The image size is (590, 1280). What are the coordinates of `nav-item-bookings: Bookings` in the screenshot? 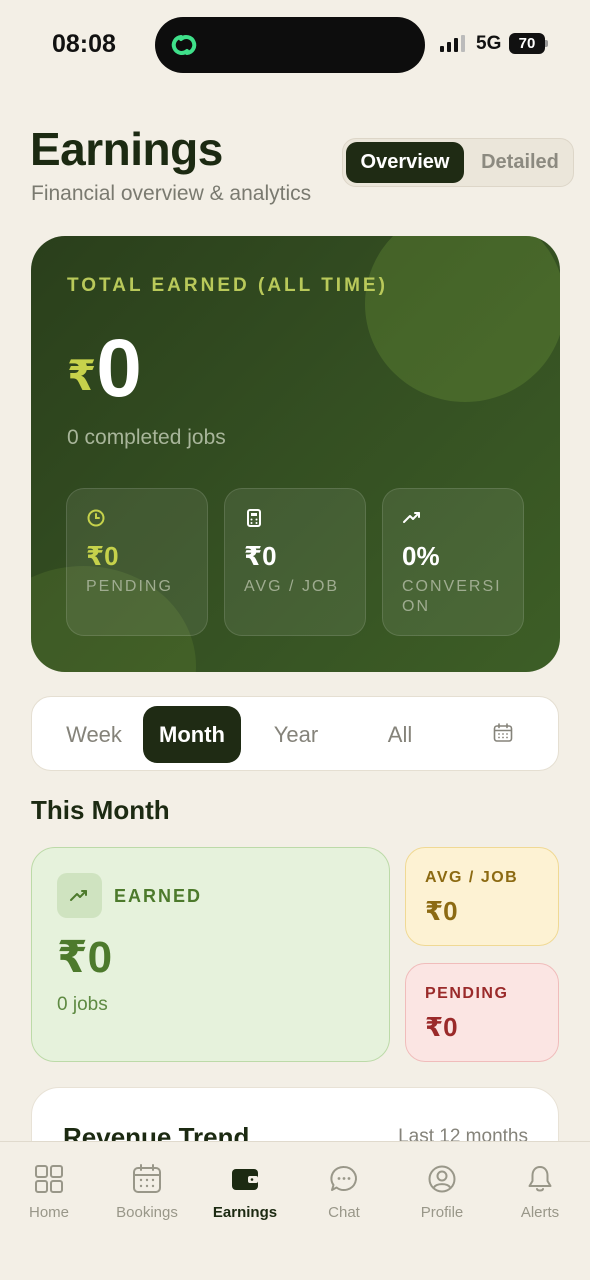 It's located at (147, 1192).